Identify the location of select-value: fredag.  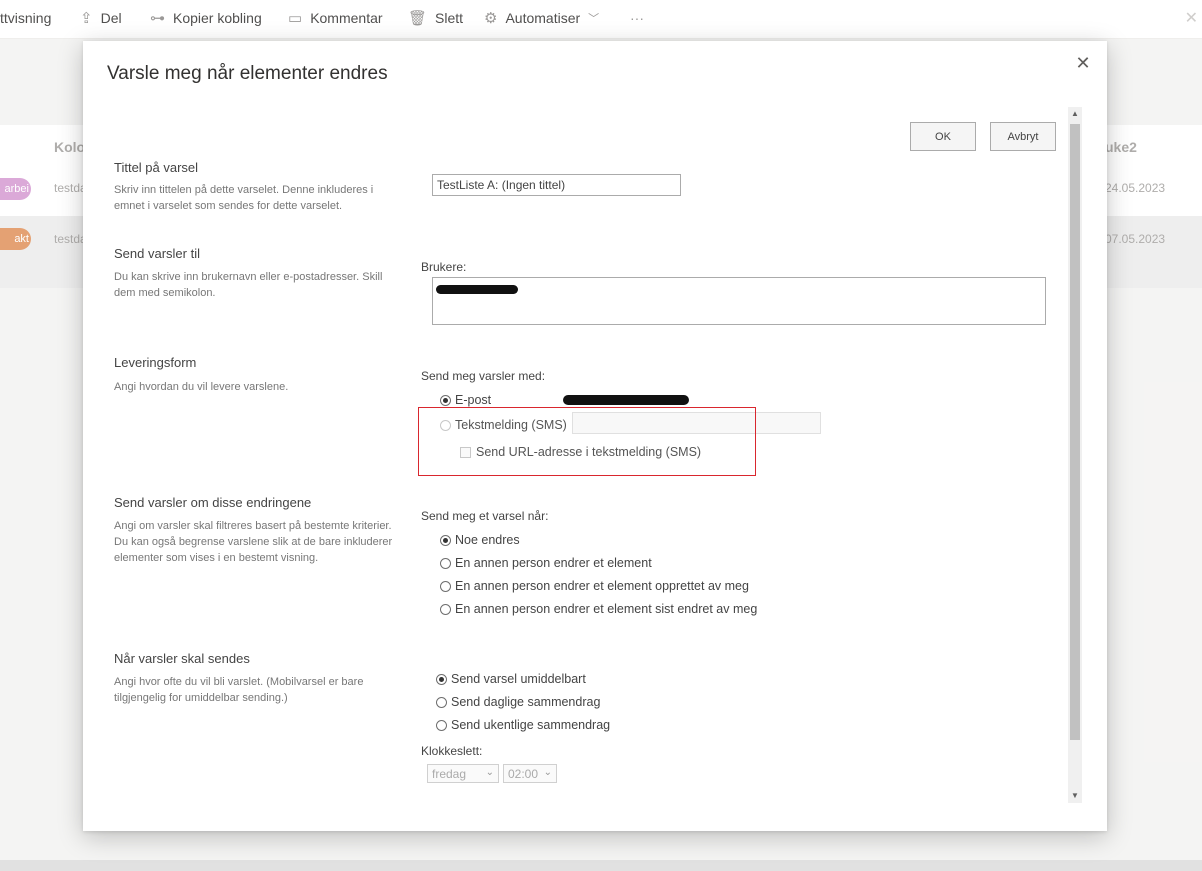
(449, 773).